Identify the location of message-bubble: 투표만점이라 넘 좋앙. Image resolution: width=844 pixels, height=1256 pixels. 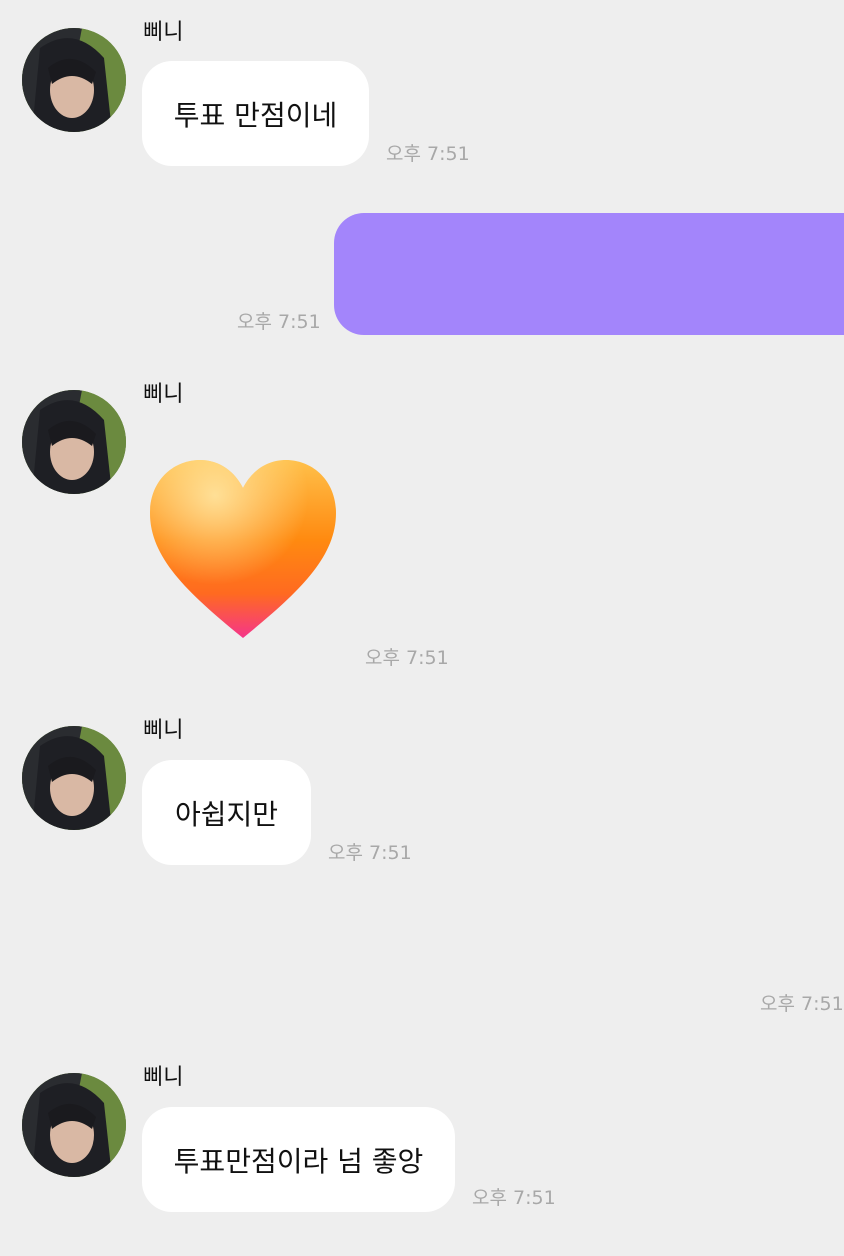
(298, 1159).